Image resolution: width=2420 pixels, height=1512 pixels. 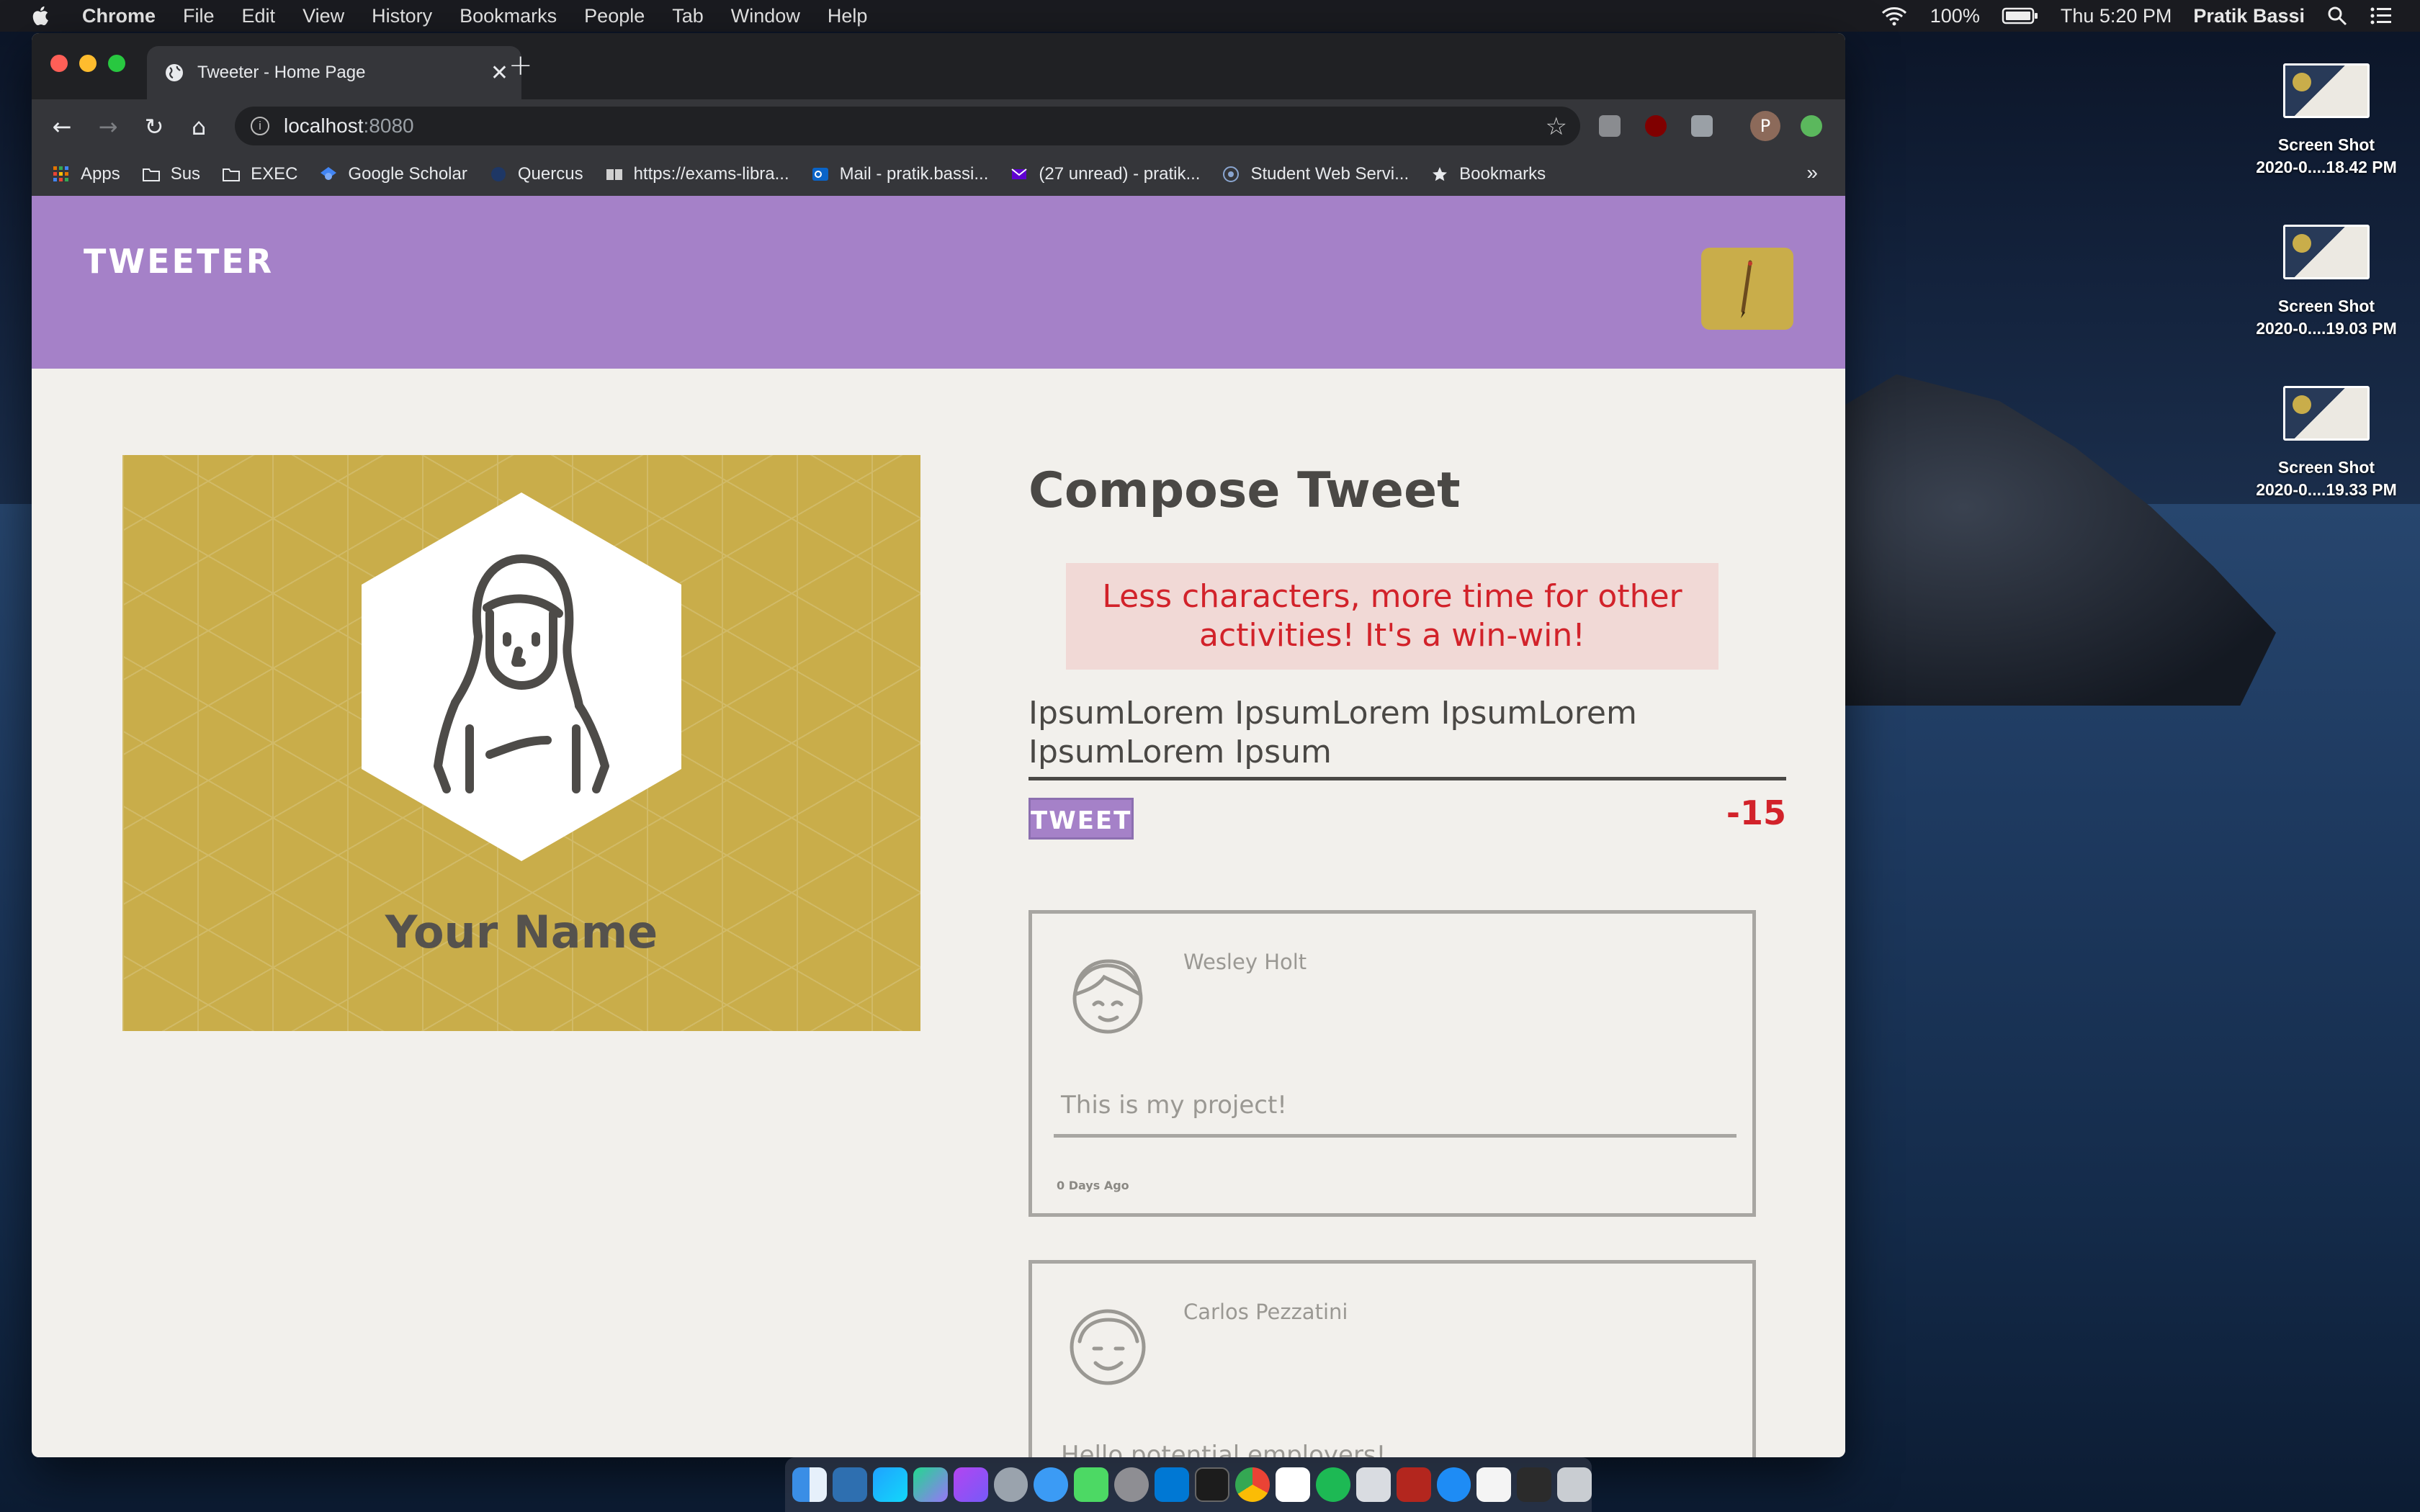 I want to click on bookmark-folder-sus: Sus, so click(x=171, y=174).